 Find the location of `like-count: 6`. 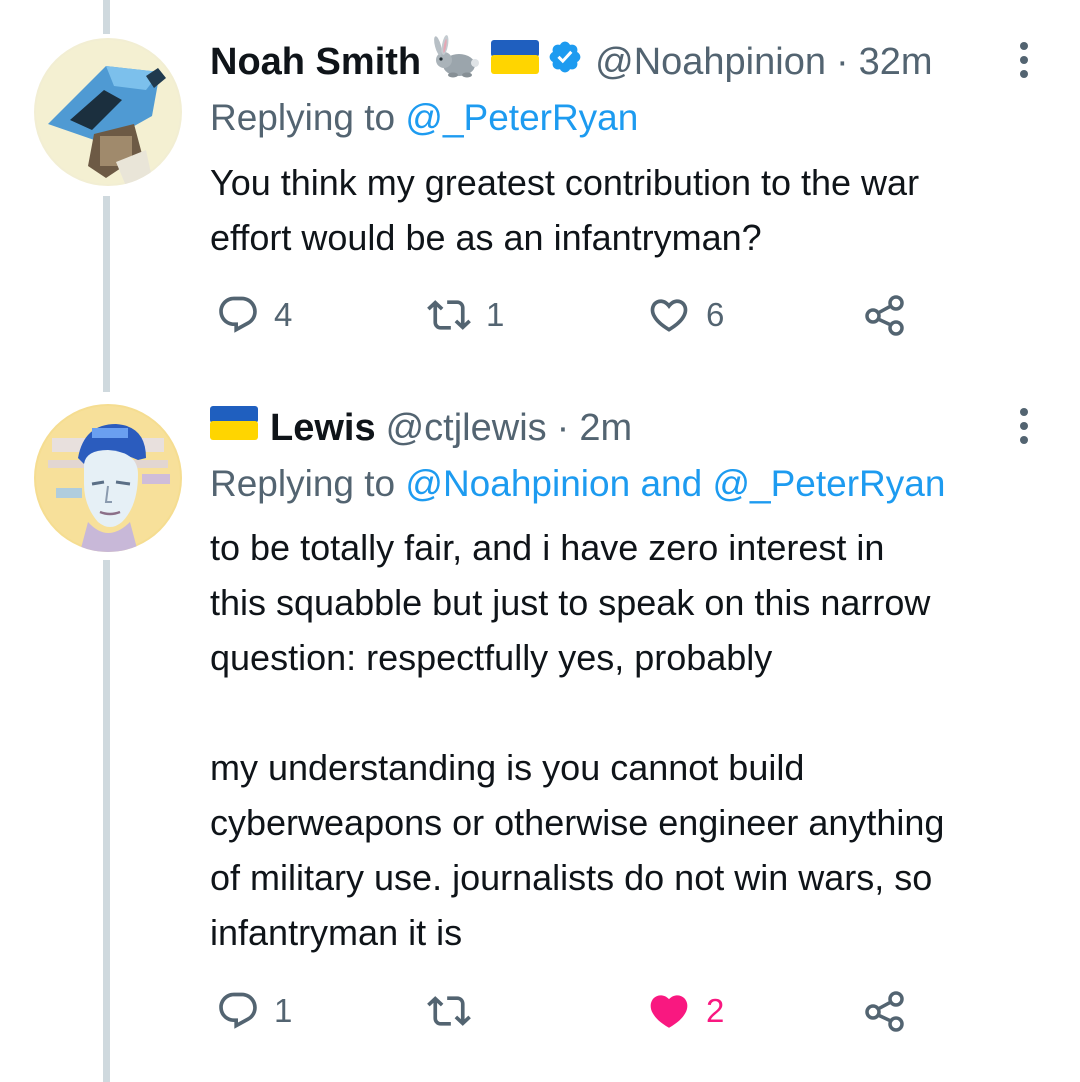

like-count: 6 is located at coordinates (715, 314).